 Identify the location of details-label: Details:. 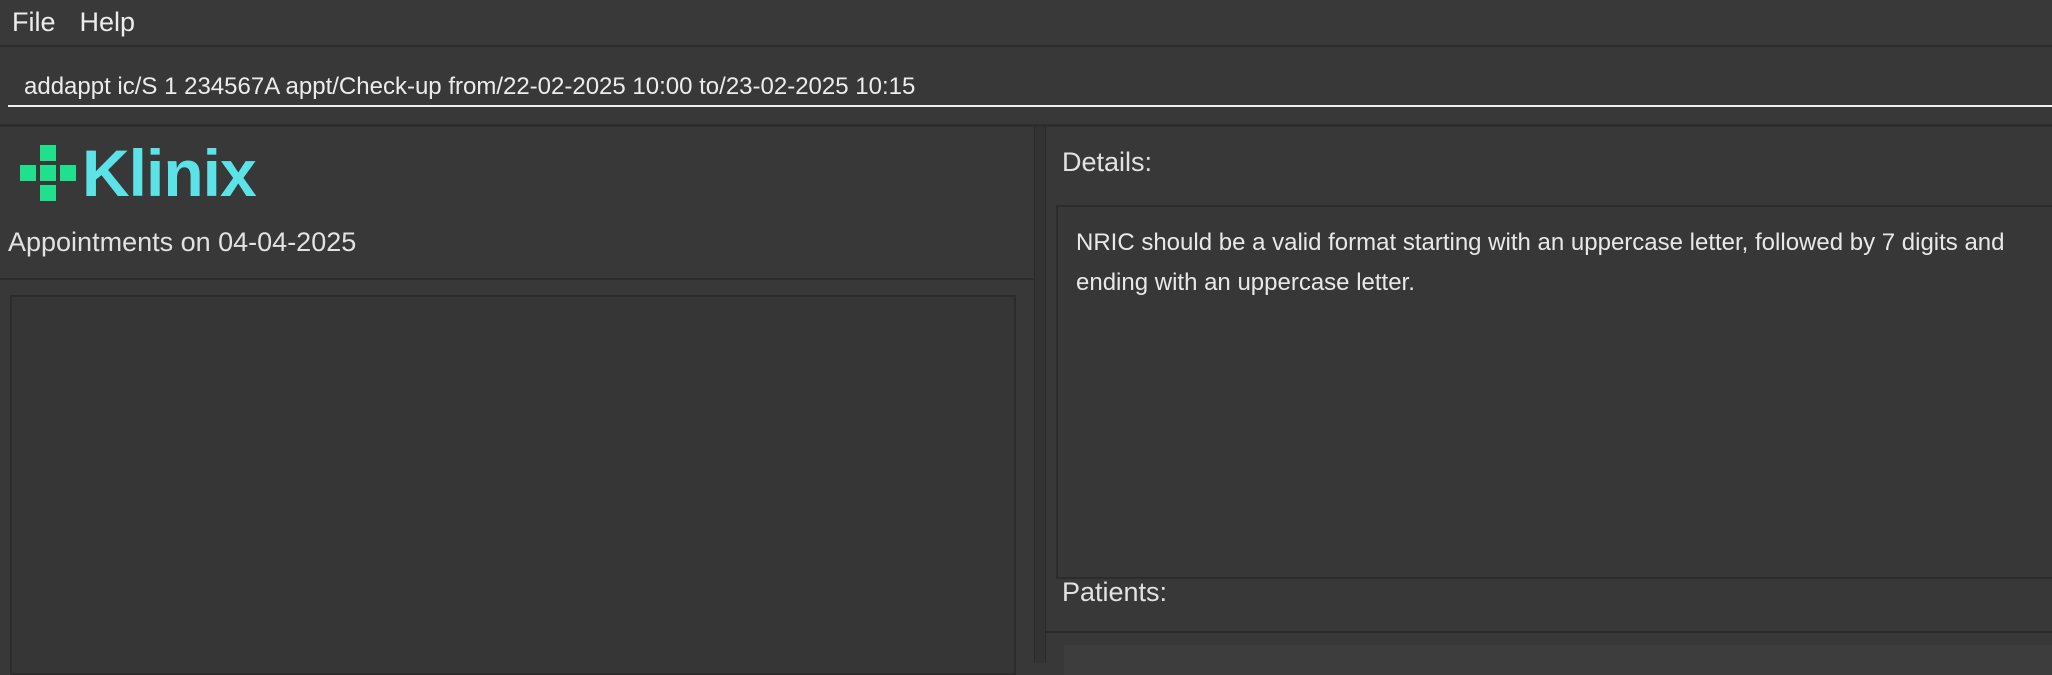
(1107, 162).